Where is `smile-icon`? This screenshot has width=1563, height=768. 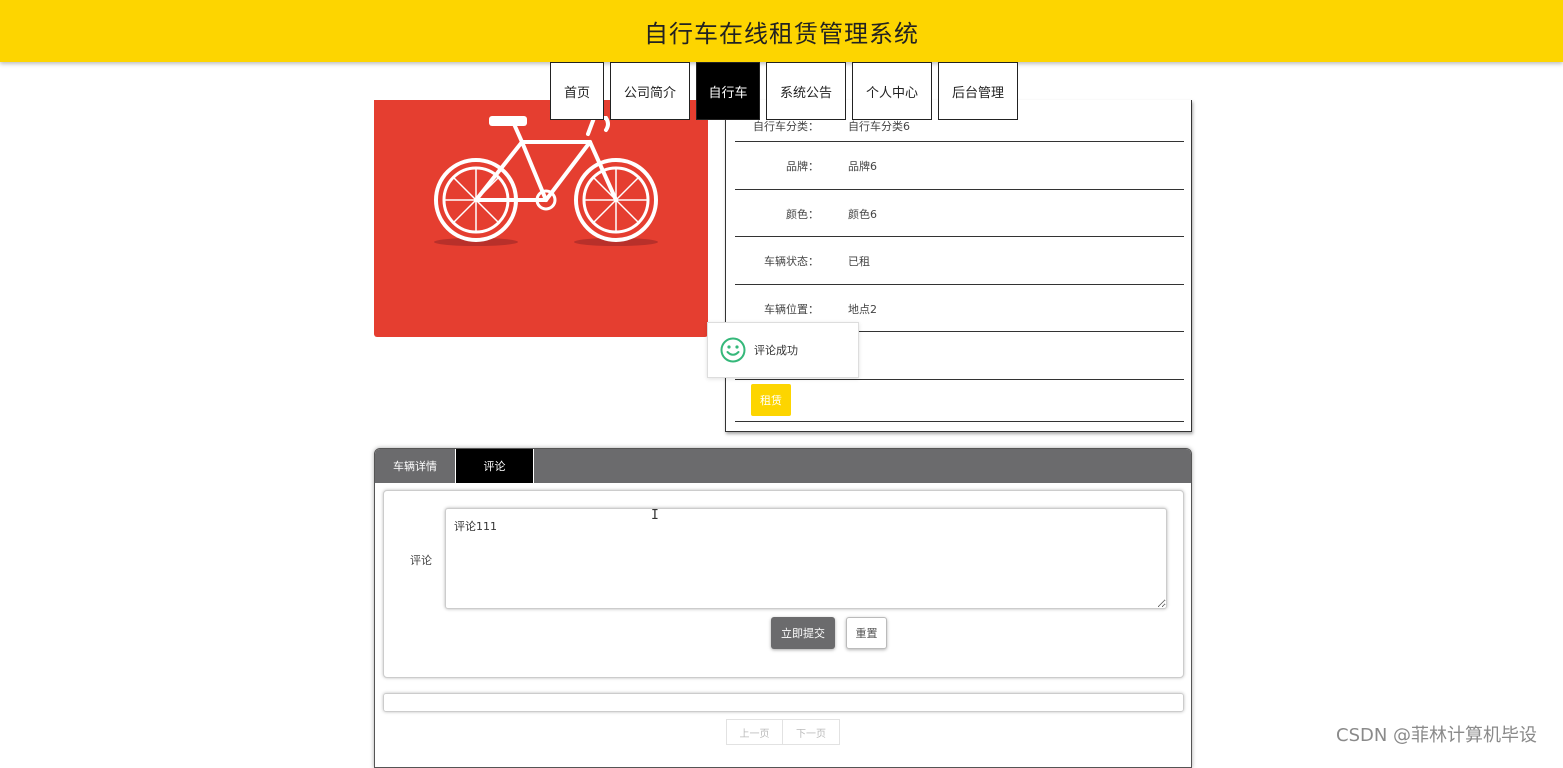
smile-icon is located at coordinates (733, 350).